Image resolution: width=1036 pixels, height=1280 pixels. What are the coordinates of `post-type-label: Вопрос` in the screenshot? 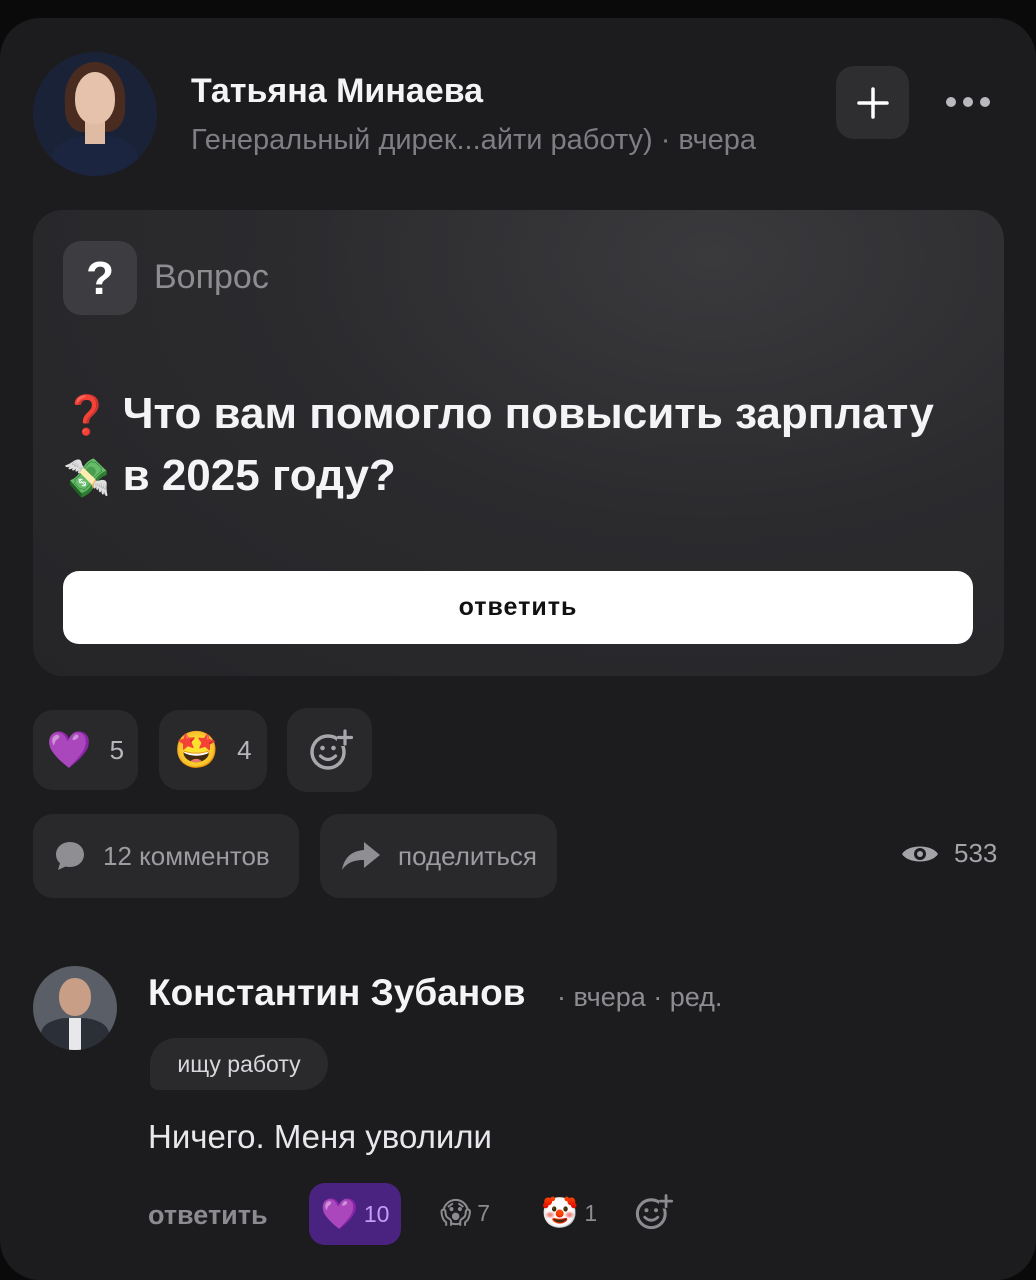 It's located at (211, 277).